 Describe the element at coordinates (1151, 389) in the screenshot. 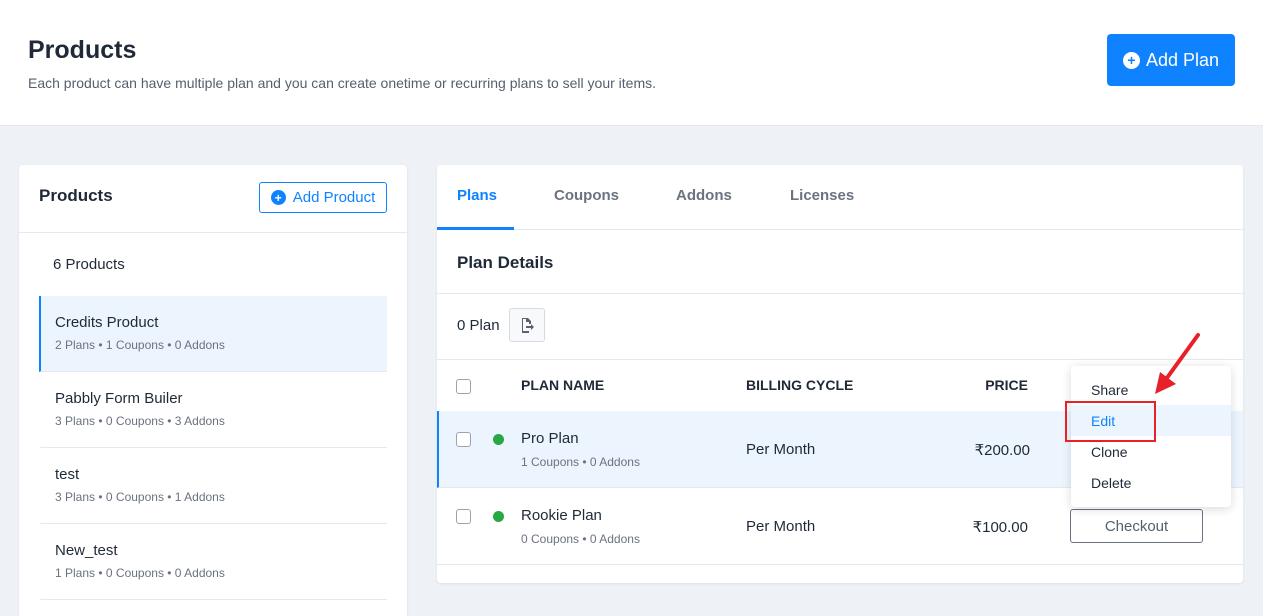

I see `dropdown-item-share: Share` at that location.